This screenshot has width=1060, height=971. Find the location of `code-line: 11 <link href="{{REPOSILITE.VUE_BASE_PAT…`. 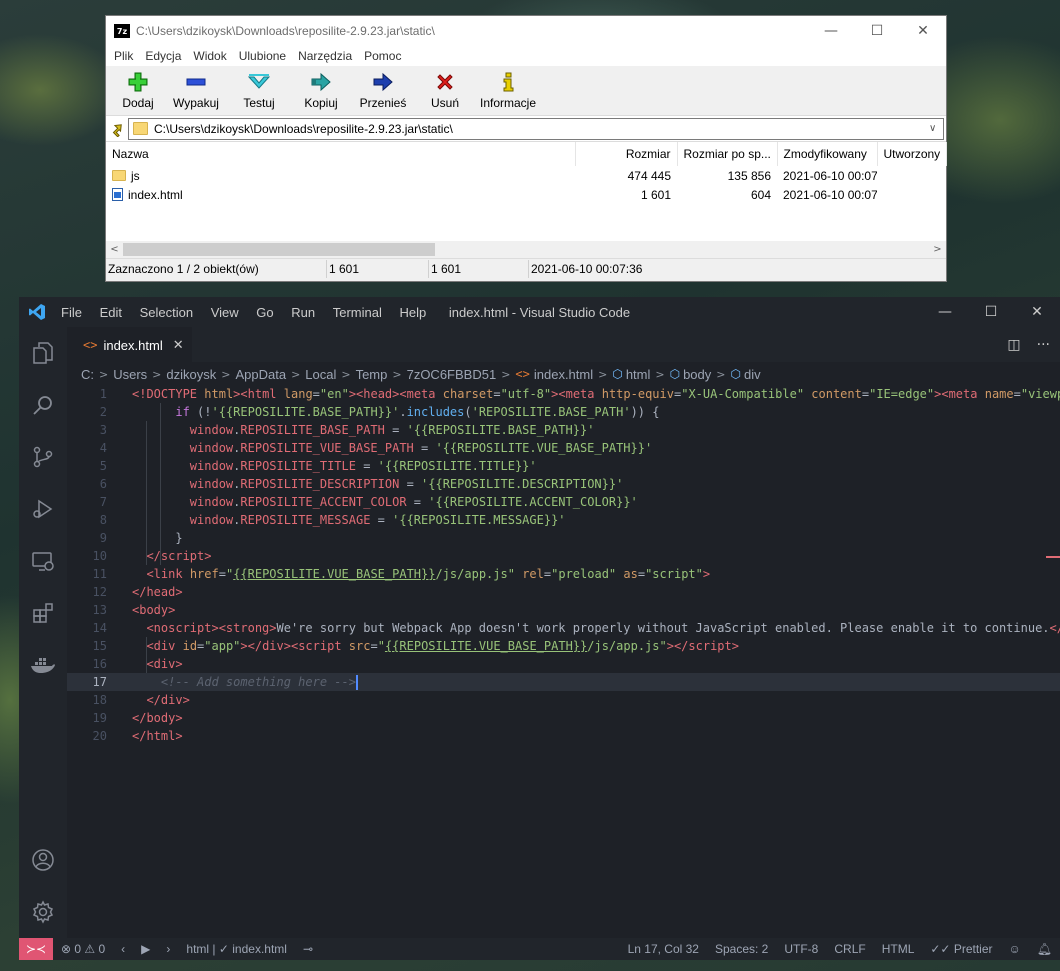

code-line: 11 <link href="{{REPOSILITE.VUE_BASE_PAT… is located at coordinates (401, 574).